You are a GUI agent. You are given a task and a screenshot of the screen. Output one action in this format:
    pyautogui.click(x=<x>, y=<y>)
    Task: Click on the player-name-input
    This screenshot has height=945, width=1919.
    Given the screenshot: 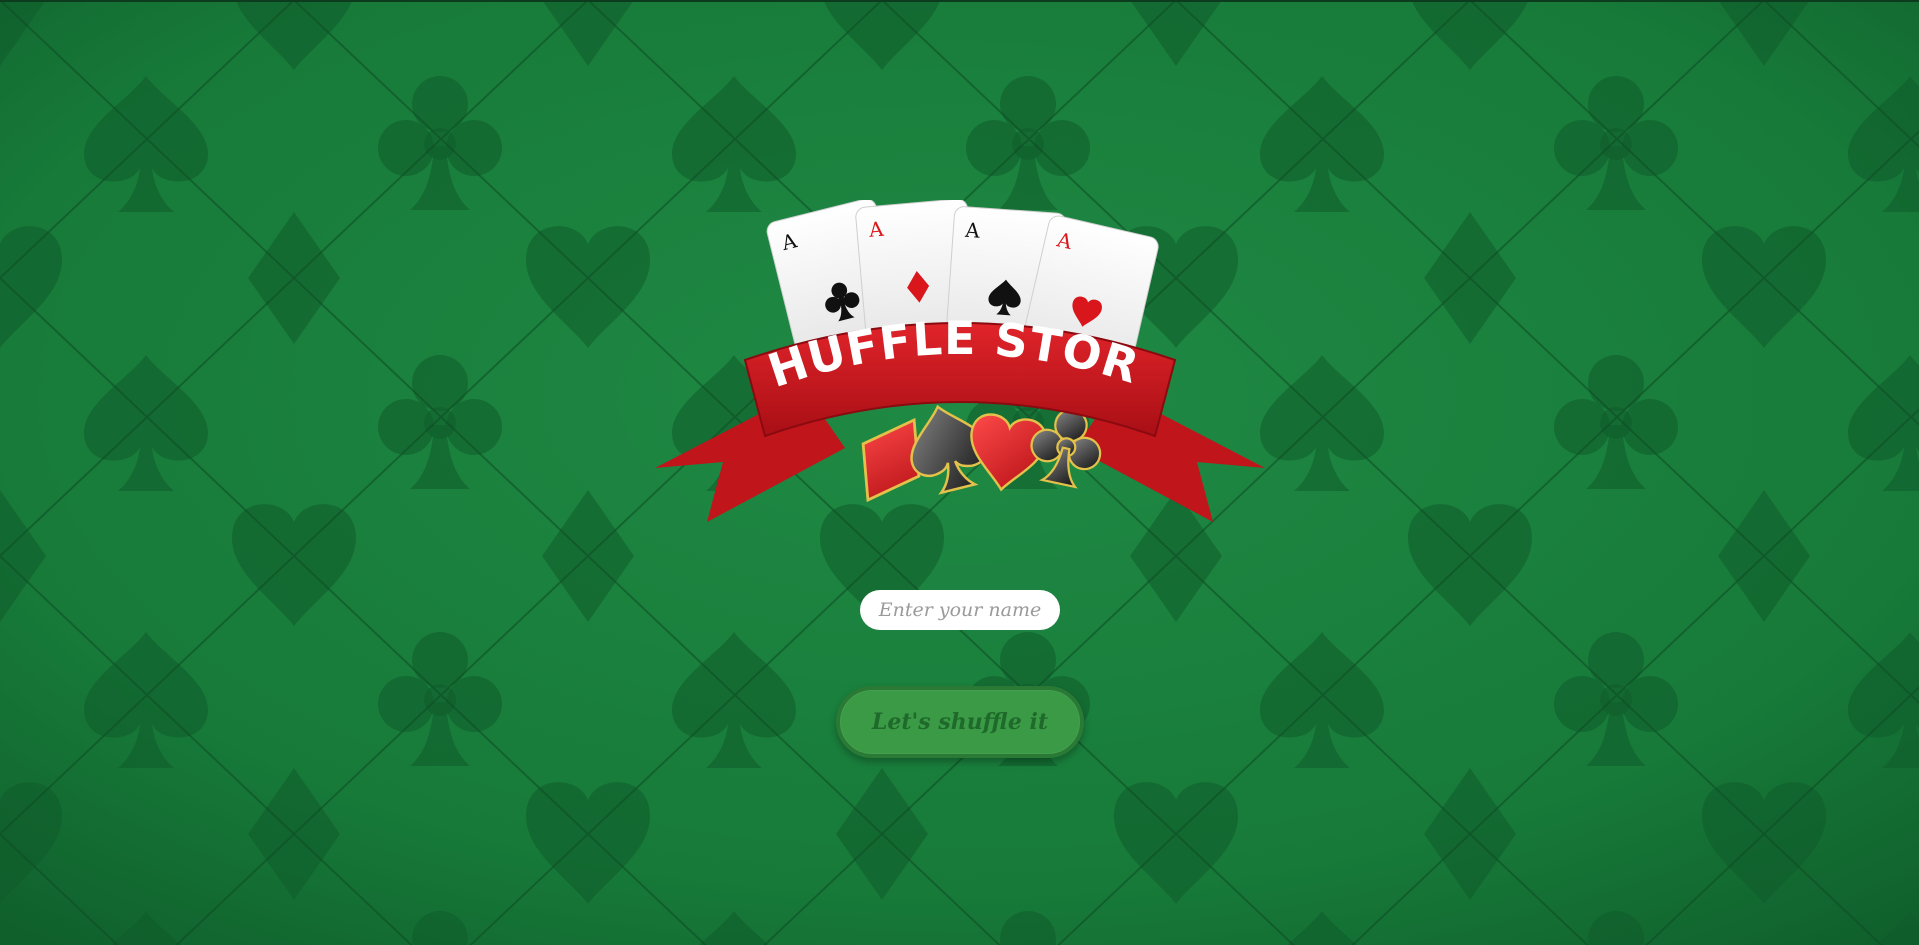 What is the action you would take?
    pyautogui.click(x=960, y=610)
    